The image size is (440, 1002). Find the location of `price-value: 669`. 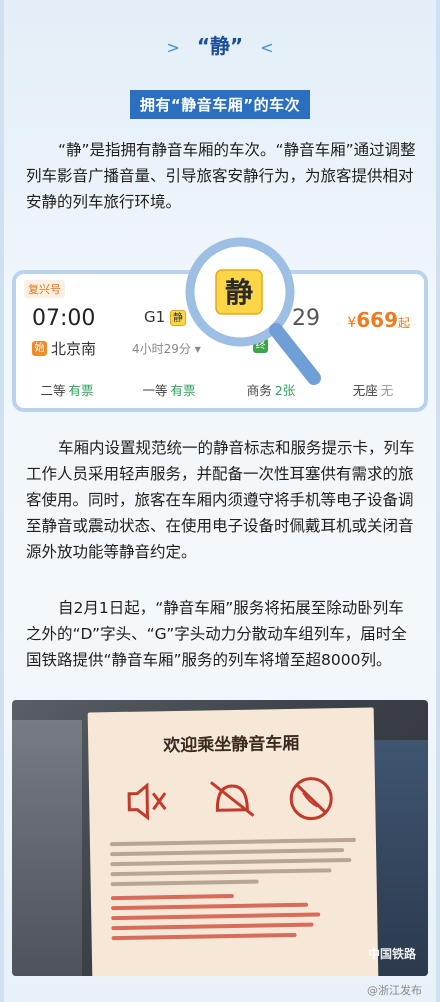

price-value: 669 is located at coordinates (377, 320).